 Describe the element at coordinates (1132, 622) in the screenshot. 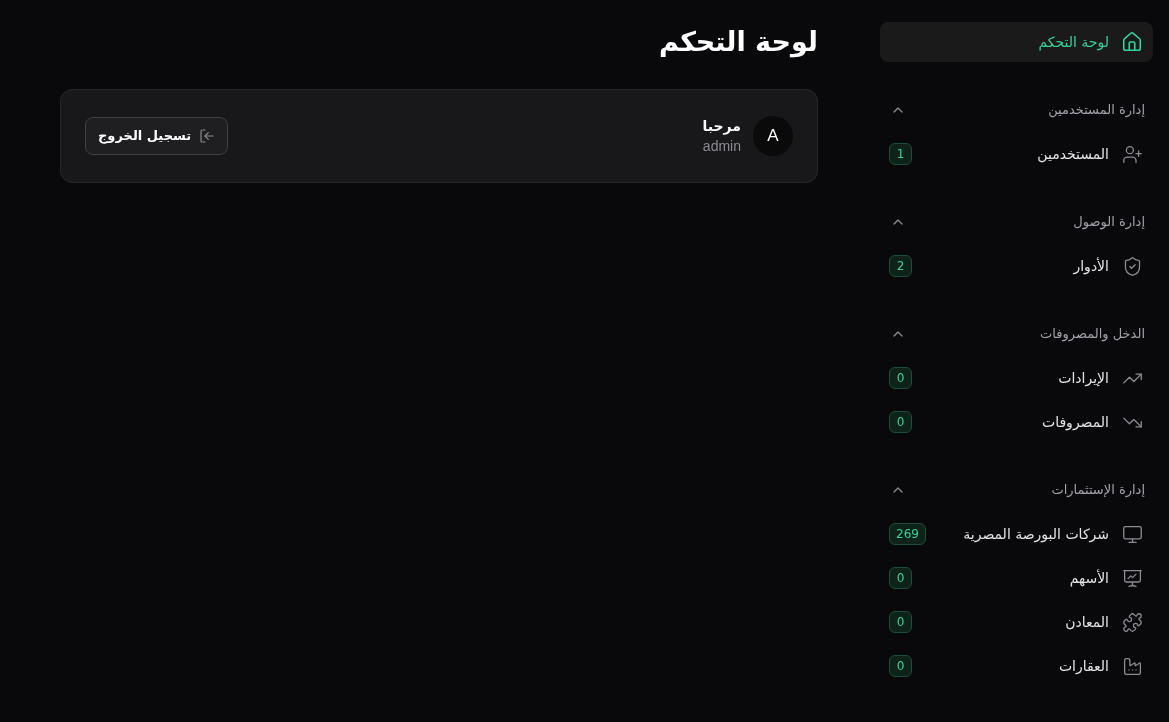

I see `puzzle-icon` at that location.